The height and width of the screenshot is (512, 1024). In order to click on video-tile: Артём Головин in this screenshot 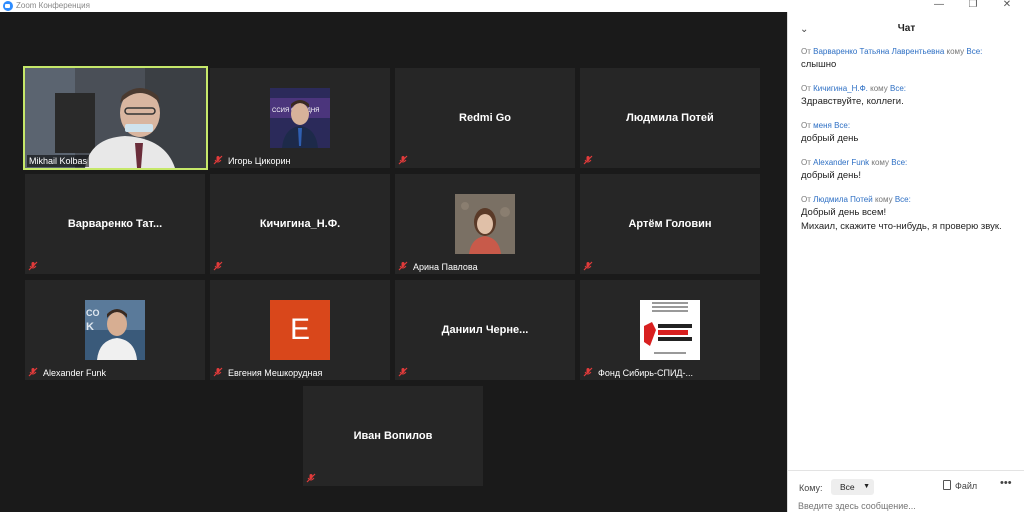, I will do `click(670, 224)`.